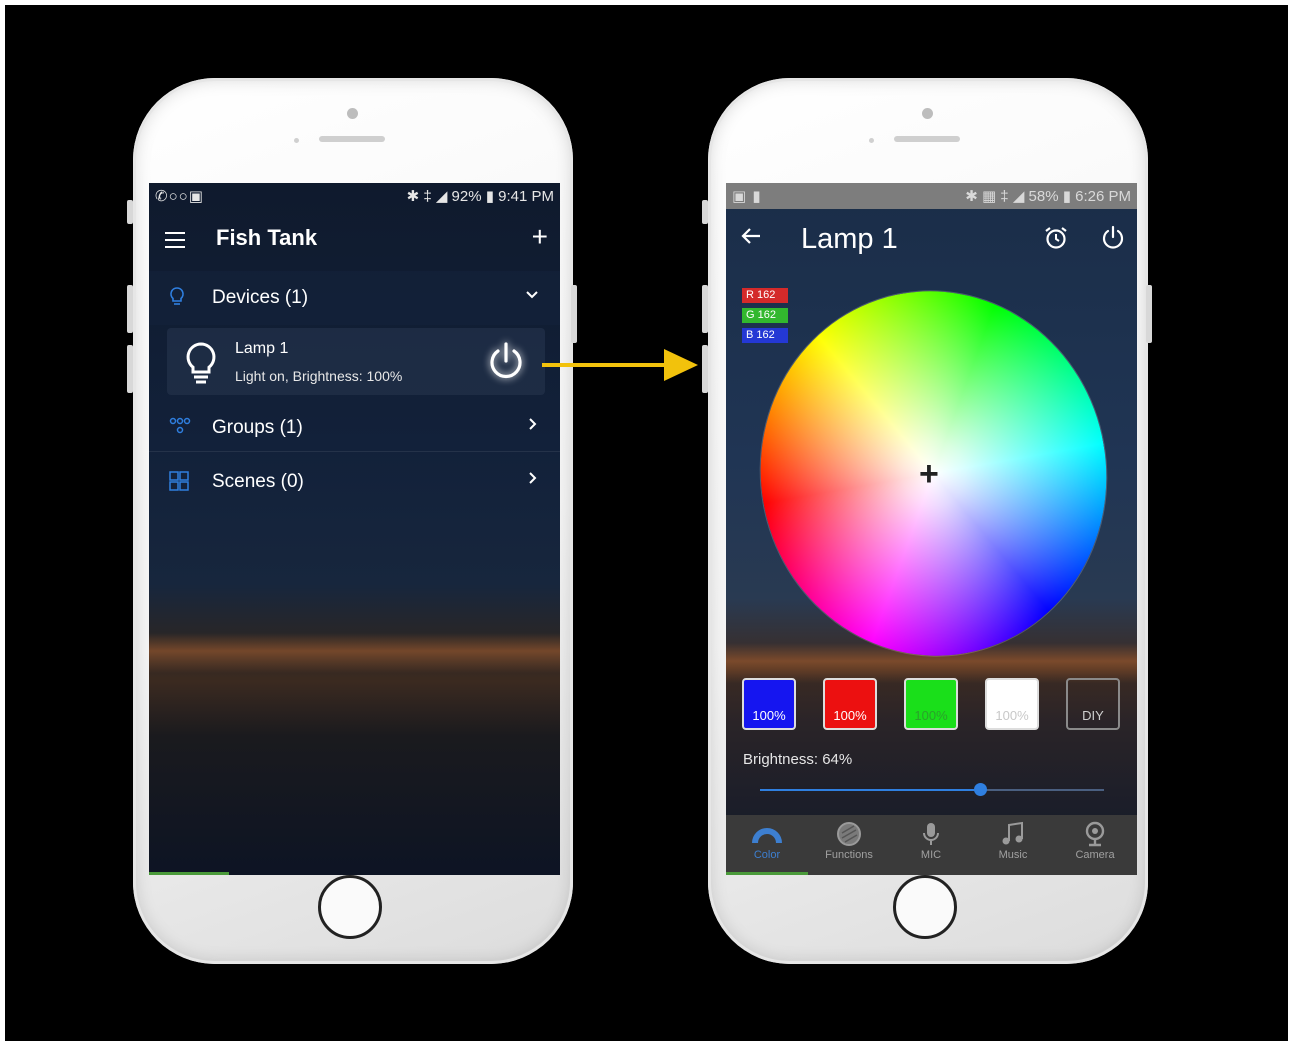 The height and width of the screenshot is (1045, 1290). What do you see at coordinates (267, 237) in the screenshot?
I see `page-title: Fish Tank` at bounding box center [267, 237].